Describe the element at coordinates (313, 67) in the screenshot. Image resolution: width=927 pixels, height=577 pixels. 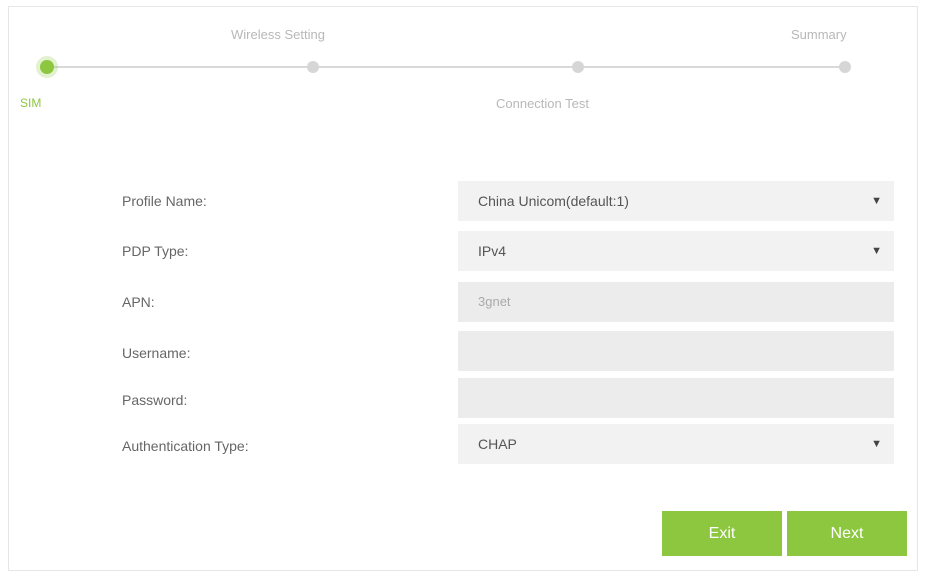
I see `step-dot-wireless-setting` at that location.